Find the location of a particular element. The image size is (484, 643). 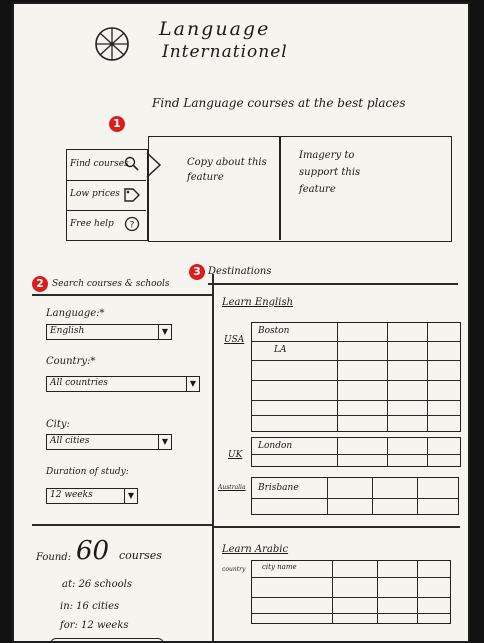

city-london: London is located at coordinates (275, 446).